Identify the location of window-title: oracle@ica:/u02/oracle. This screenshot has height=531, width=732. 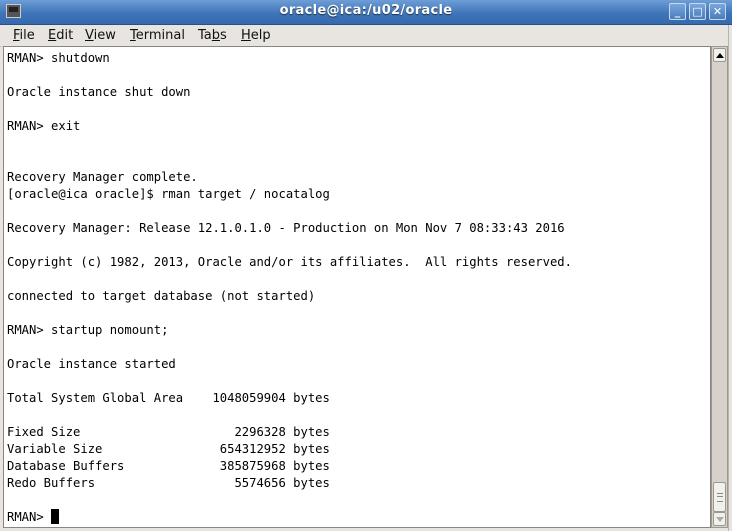
(366, 10).